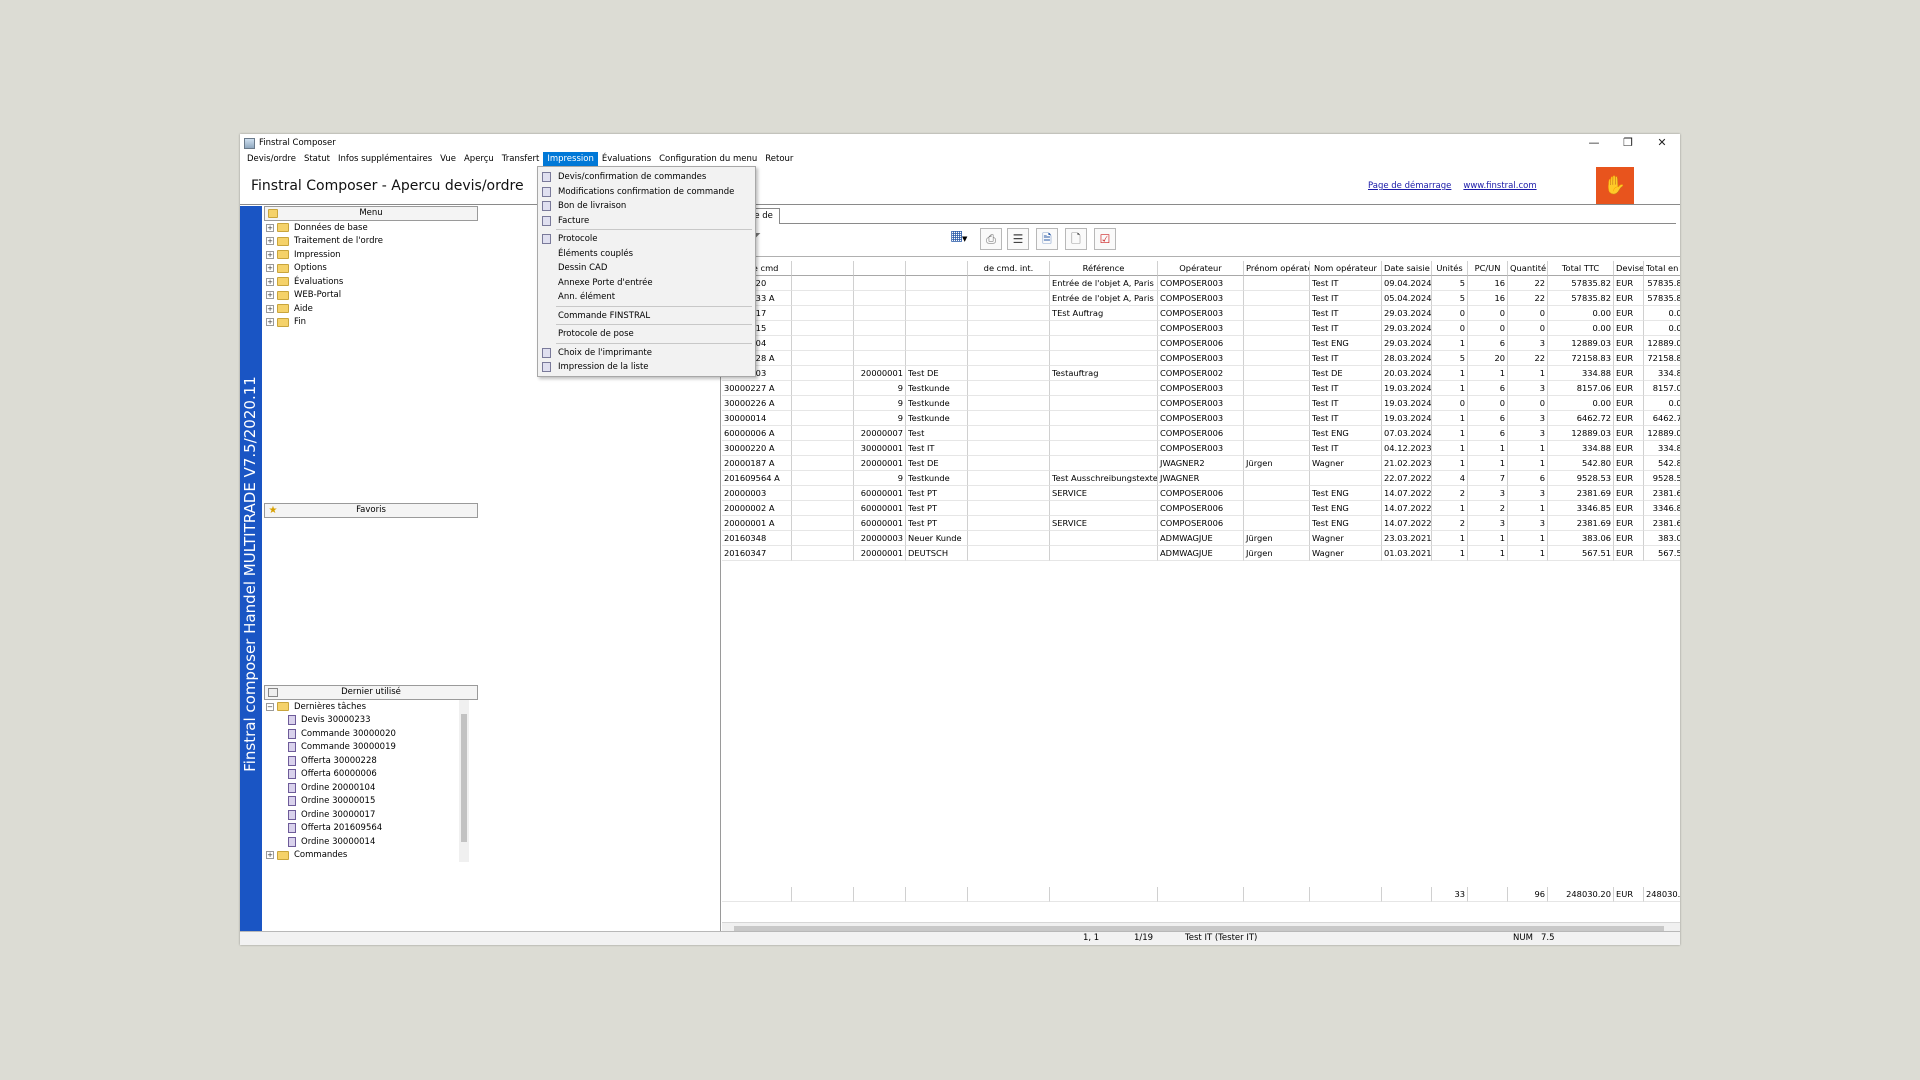 This screenshot has height=1080, width=1920. What do you see at coordinates (646, 353) in the screenshot?
I see `dropdown-item: Choix de l'imprimante` at bounding box center [646, 353].